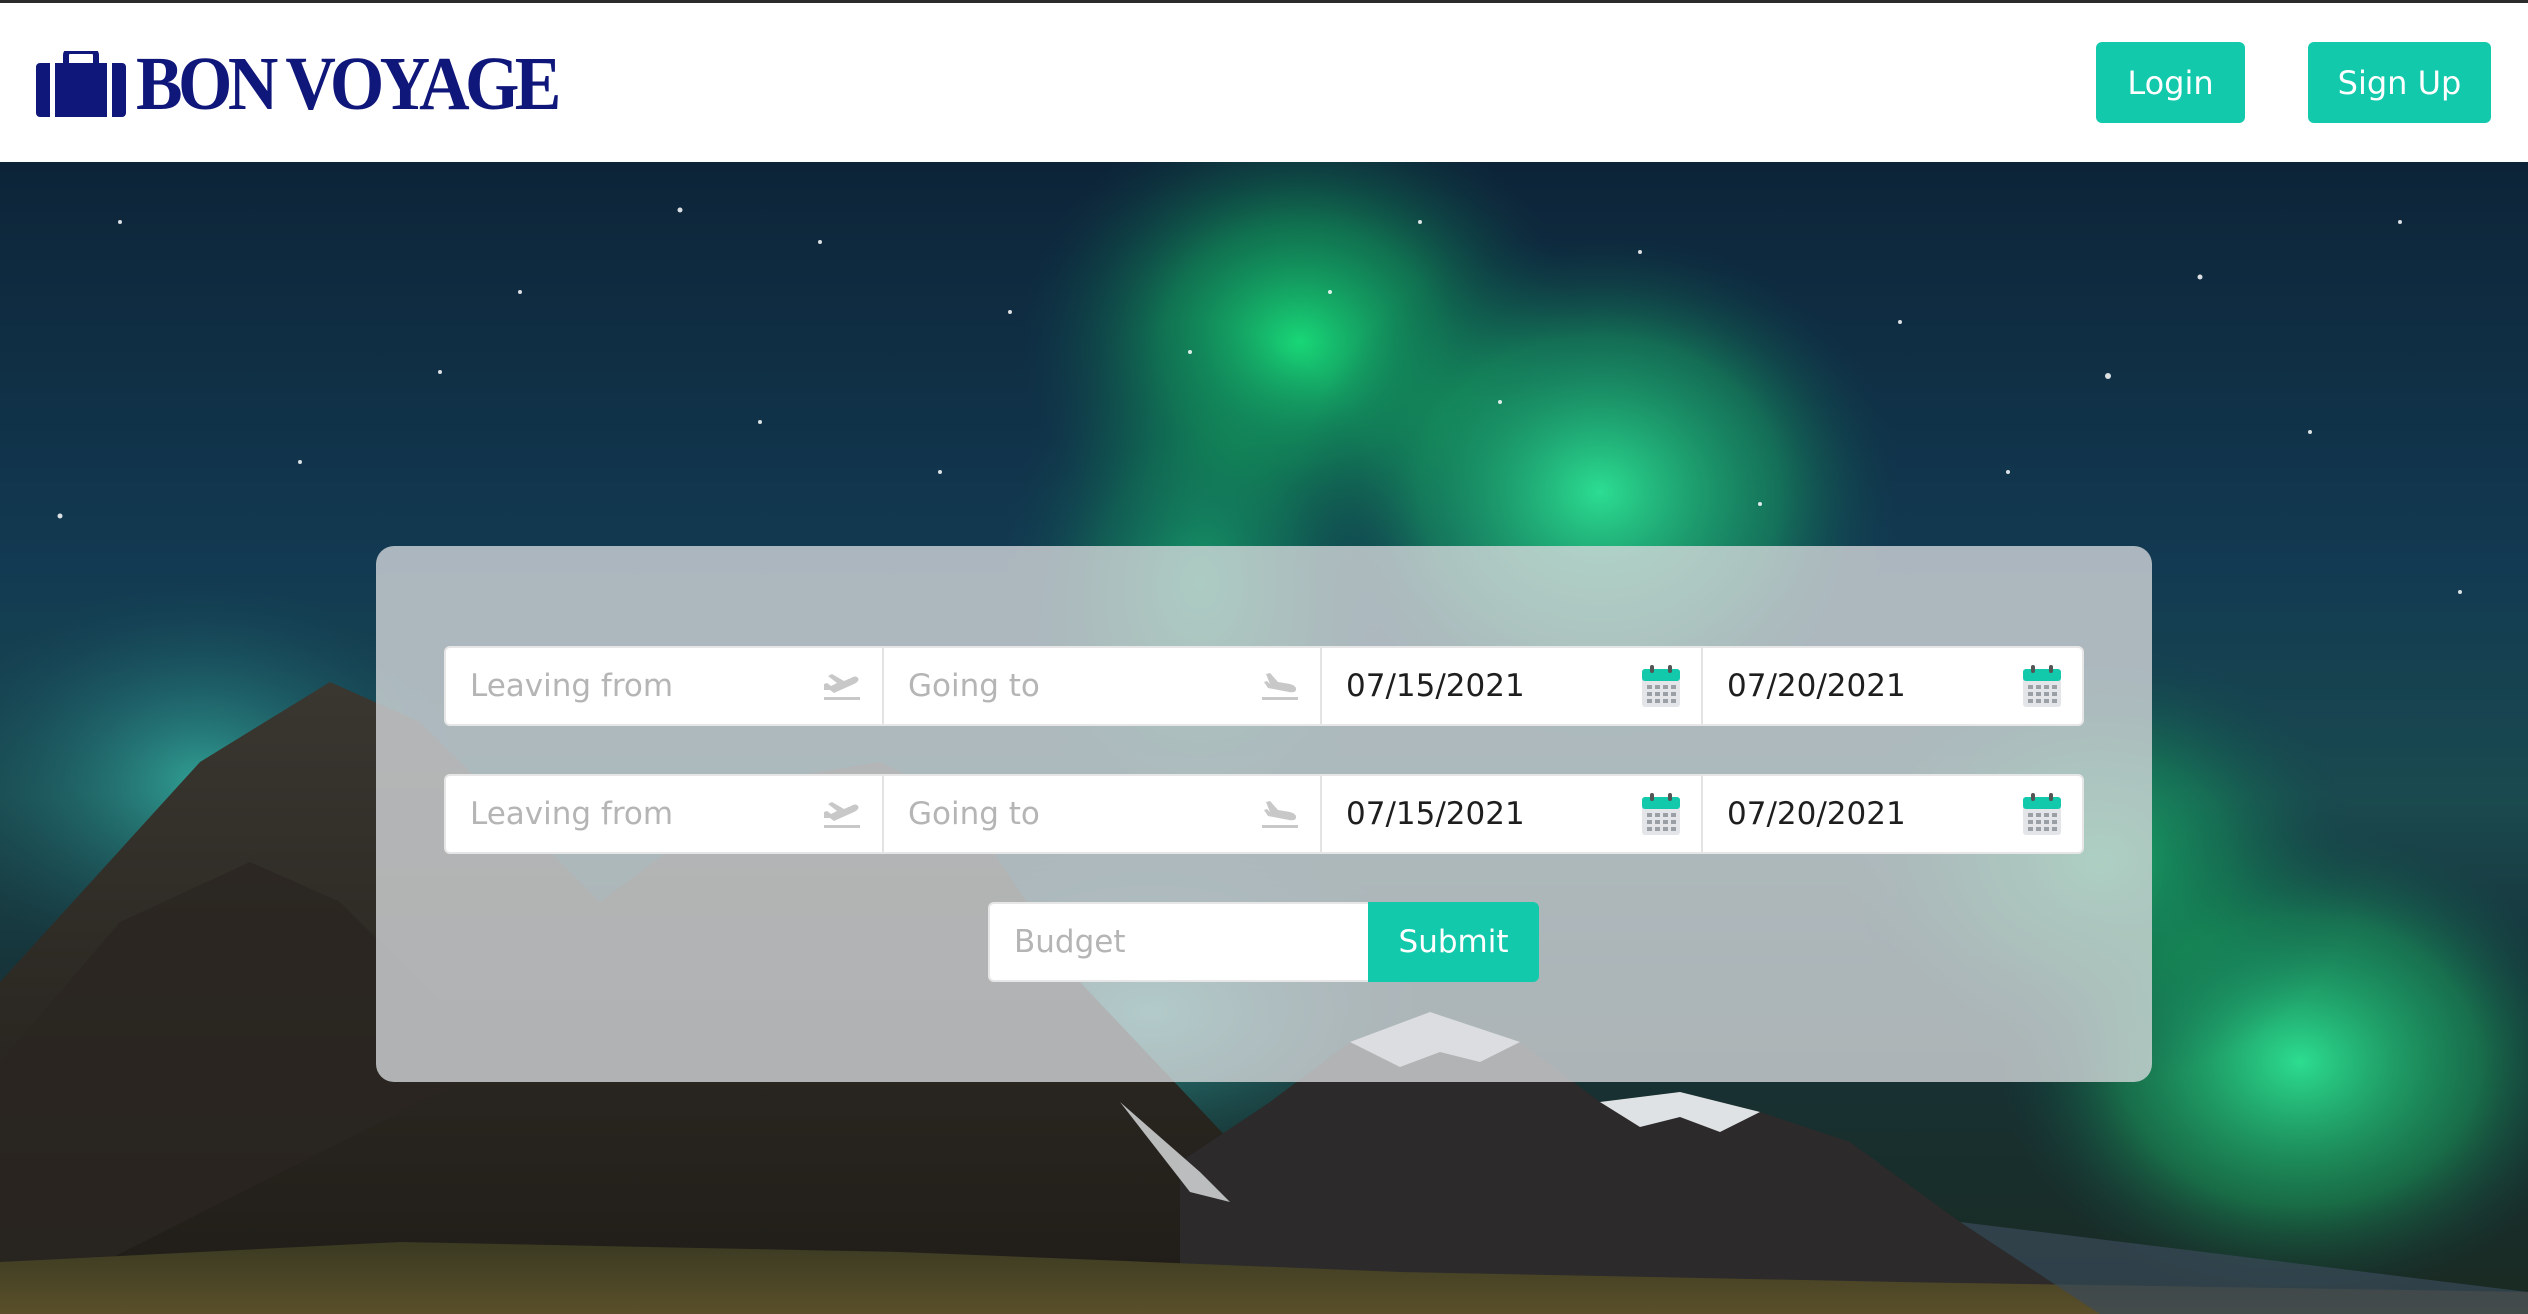  I want to click on site-header: Bon Voyage Login Sign Up, so click(1264, 82).